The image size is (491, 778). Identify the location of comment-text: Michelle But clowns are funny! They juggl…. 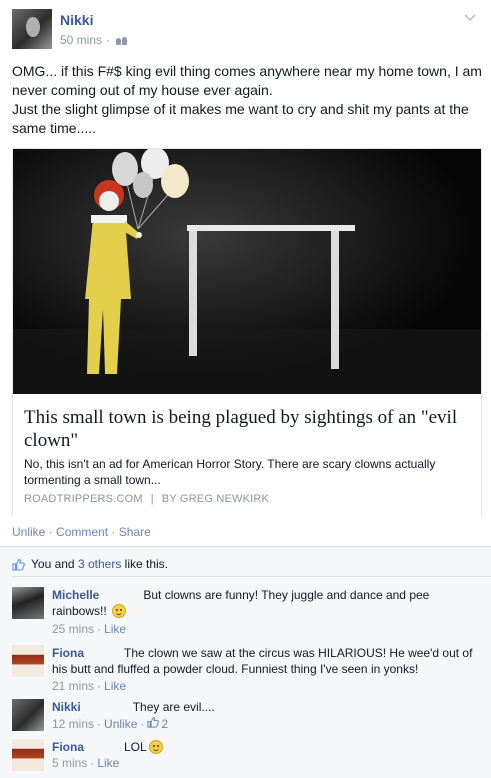
(267, 603).